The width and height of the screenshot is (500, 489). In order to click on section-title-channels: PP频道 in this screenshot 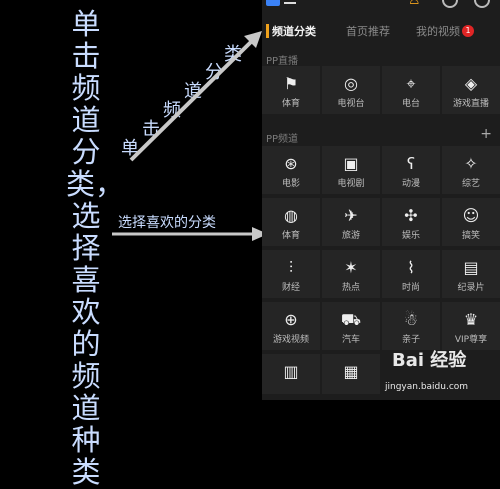, I will do `click(282, 139)`.